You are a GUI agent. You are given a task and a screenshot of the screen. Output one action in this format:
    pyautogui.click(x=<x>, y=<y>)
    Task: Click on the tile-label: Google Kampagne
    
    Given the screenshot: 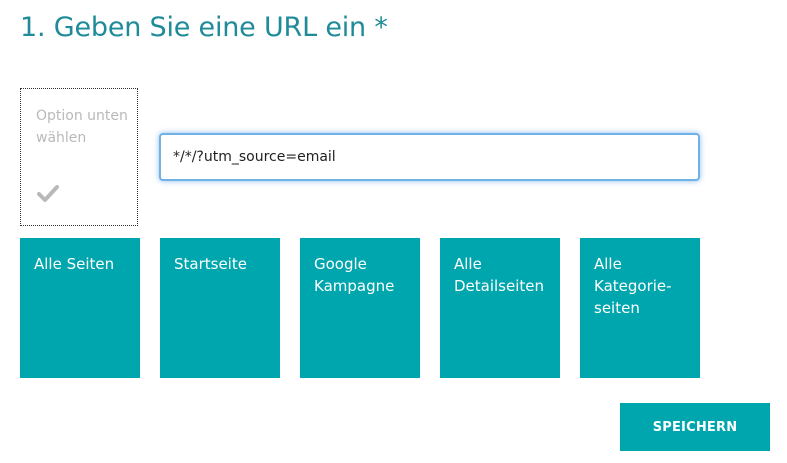 What is the action you would take?
    pyautogui.click(x=354, y=275)
    